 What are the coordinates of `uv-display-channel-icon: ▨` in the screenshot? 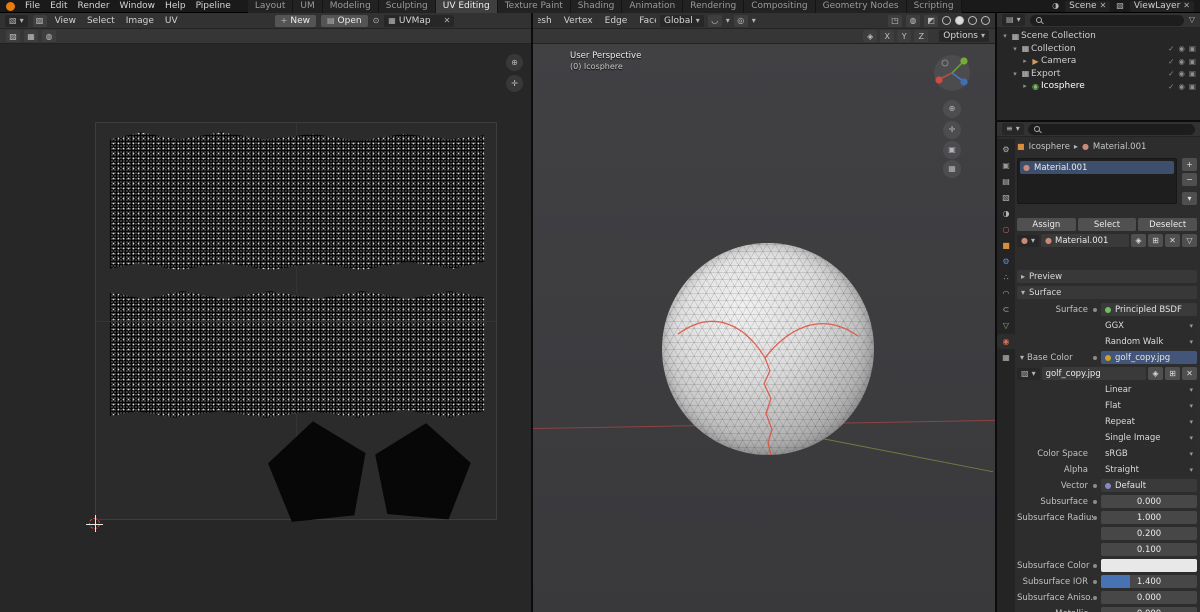 It's located at (13, 36).